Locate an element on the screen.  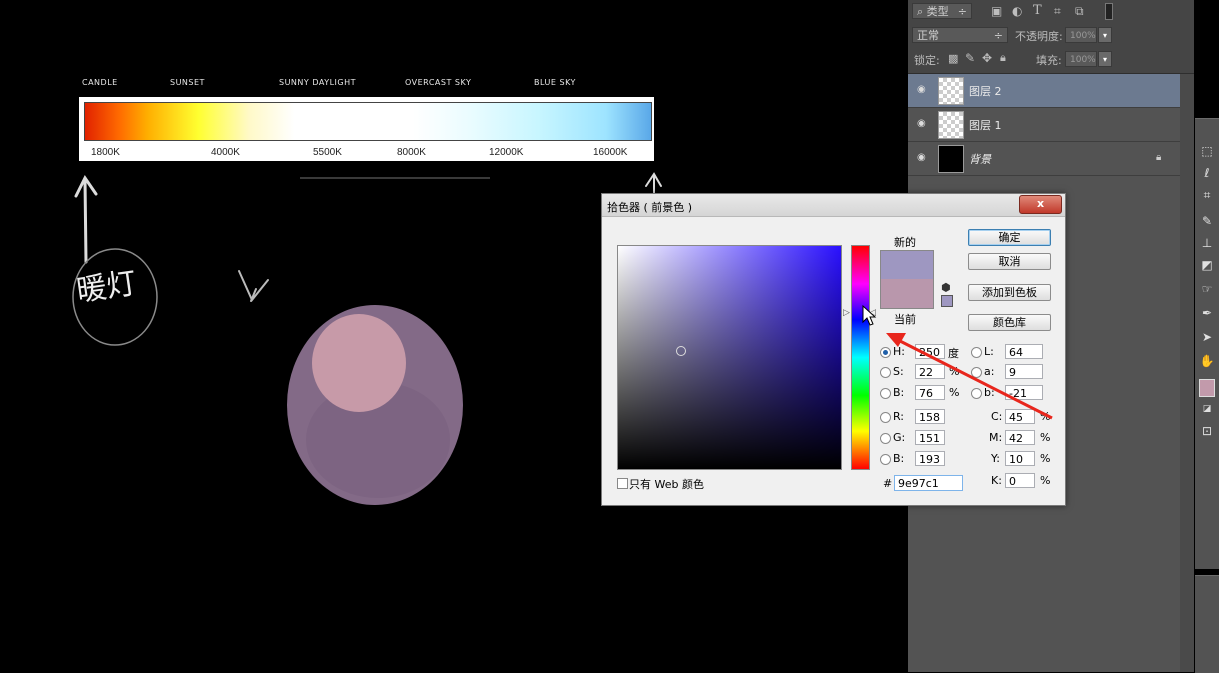
hue-slider-right-arrow-icon: ◁ is located at coordinates (872, 313).